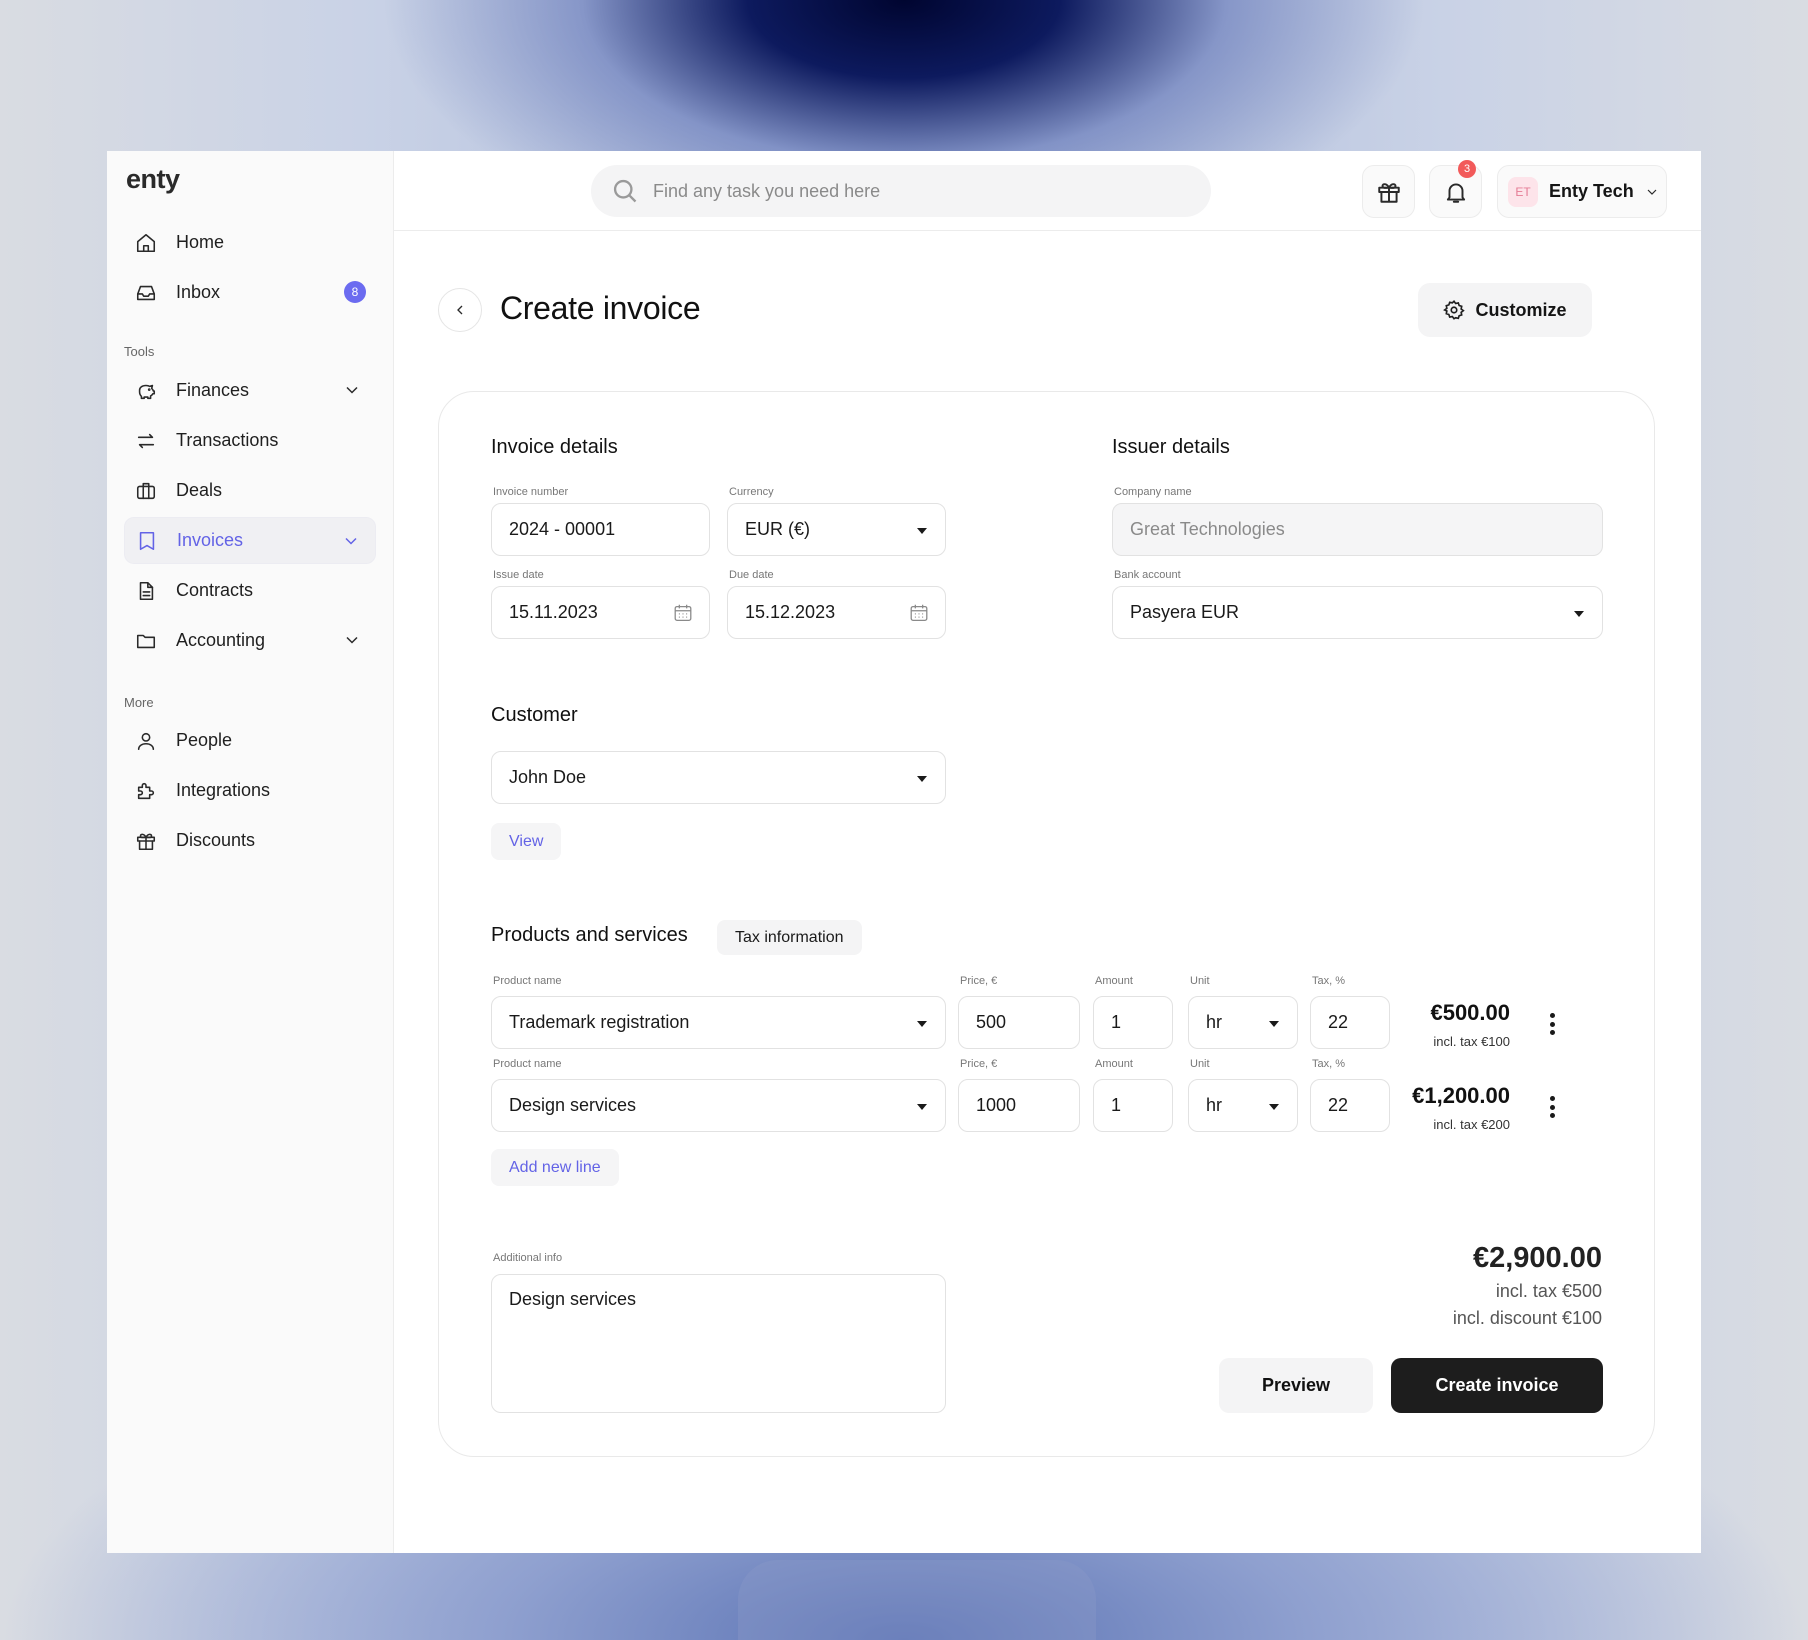 Image resolution: width=1808 pixels, height=1640 pixels. I want to click on account-menu: ET Enty Tech, so click(1582, 191).